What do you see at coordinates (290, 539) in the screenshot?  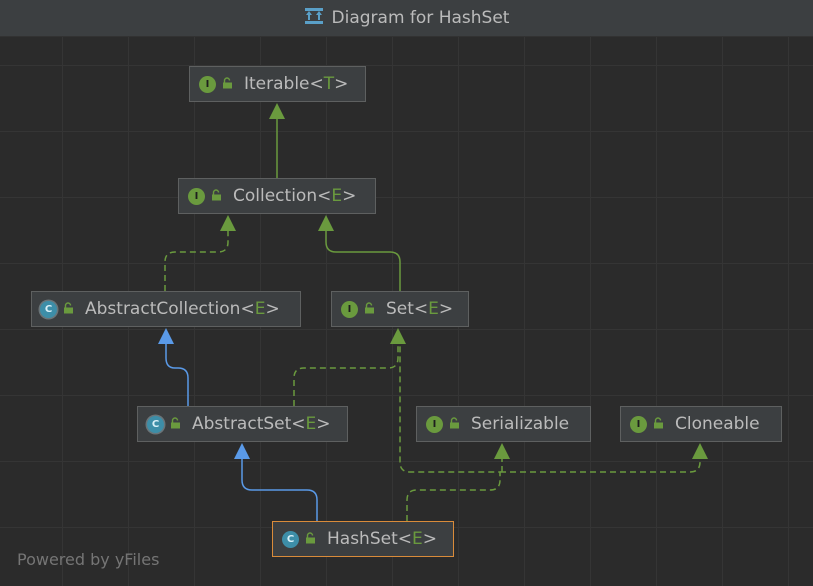 I see `class-icon: C` at bounding box center [290, 539].